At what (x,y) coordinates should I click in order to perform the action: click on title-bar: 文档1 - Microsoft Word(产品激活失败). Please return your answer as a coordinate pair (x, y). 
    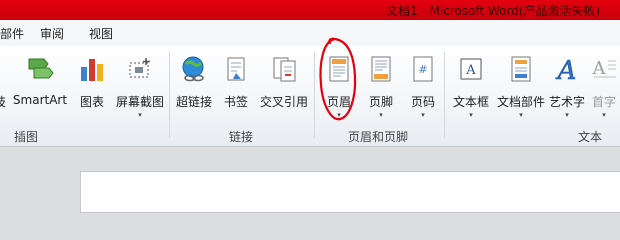
    Looking at the image, I should click on (310, 10).